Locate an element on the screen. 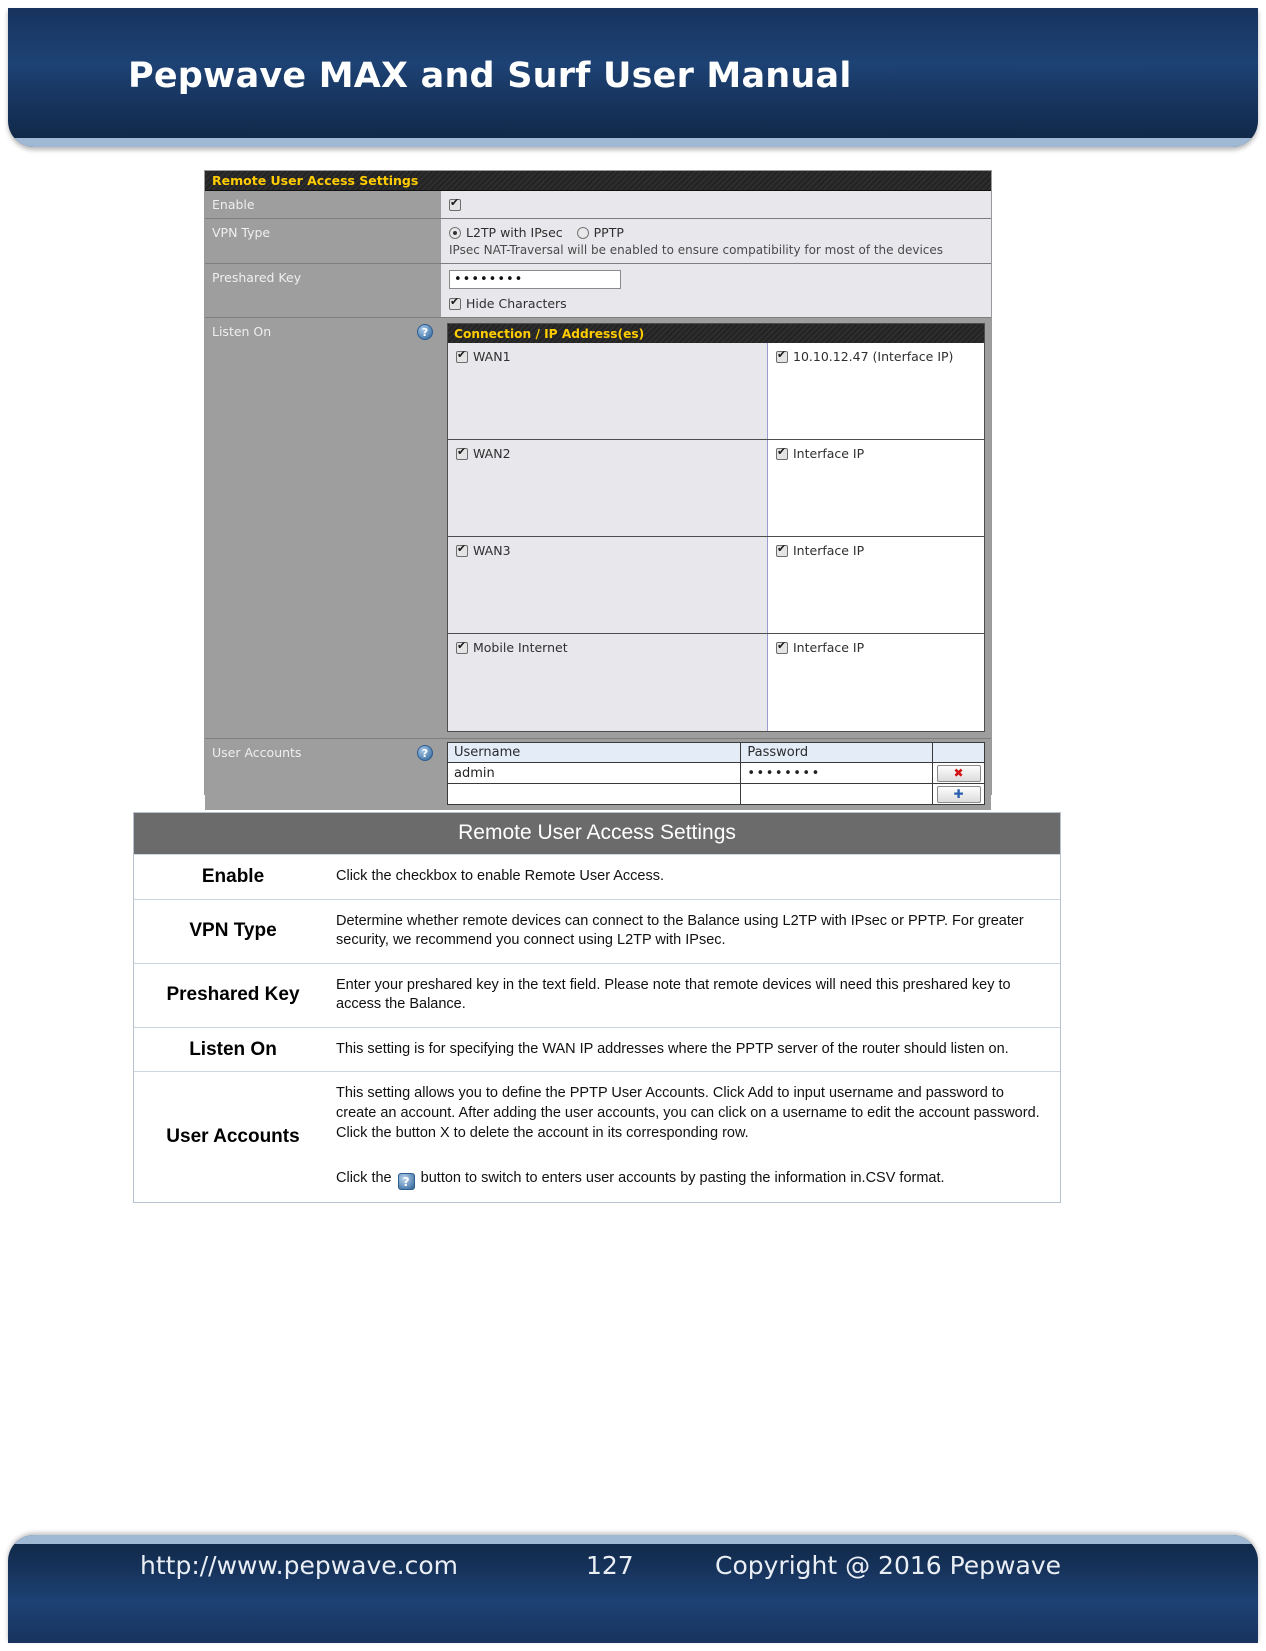  connection-row: WAN3 Interface IP is located at coordinates (716, 585).